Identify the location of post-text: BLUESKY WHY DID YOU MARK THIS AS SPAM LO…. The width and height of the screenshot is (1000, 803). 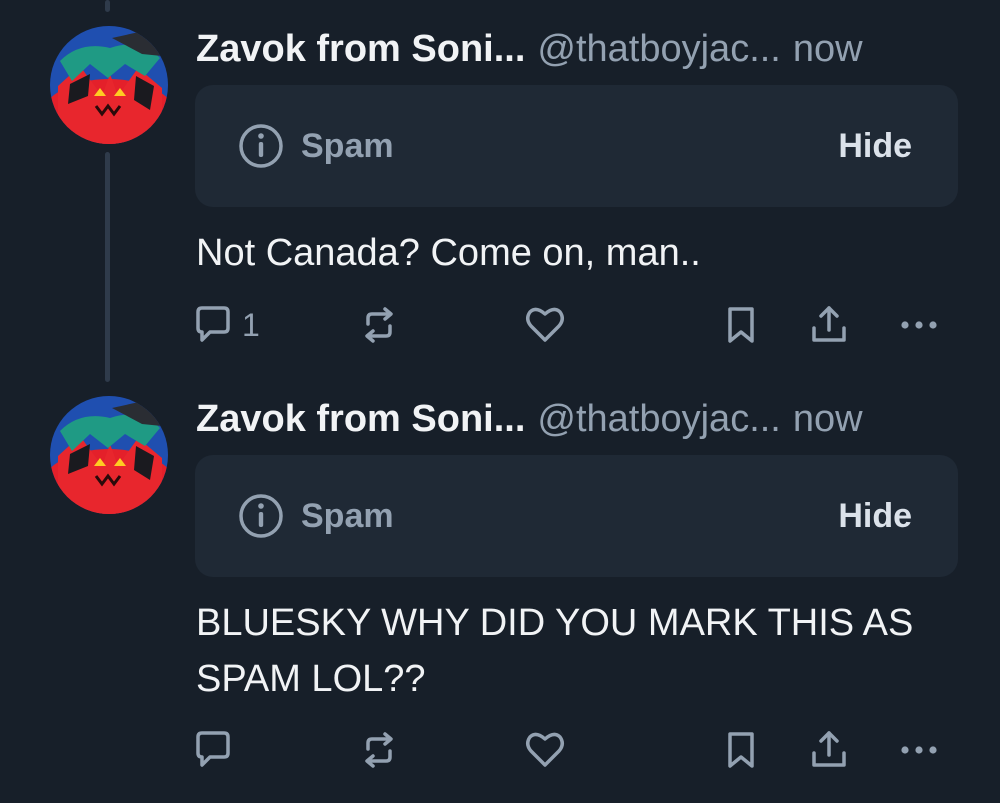
(555, 651).